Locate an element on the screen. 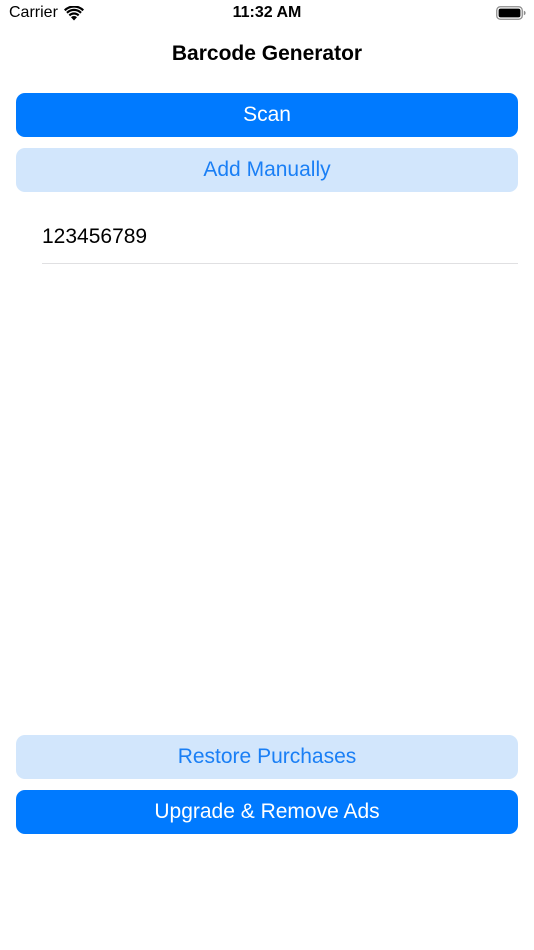  upgrade-remove-ads-button: Upgrade & Remove Ads is located at coordinates (267, 812).